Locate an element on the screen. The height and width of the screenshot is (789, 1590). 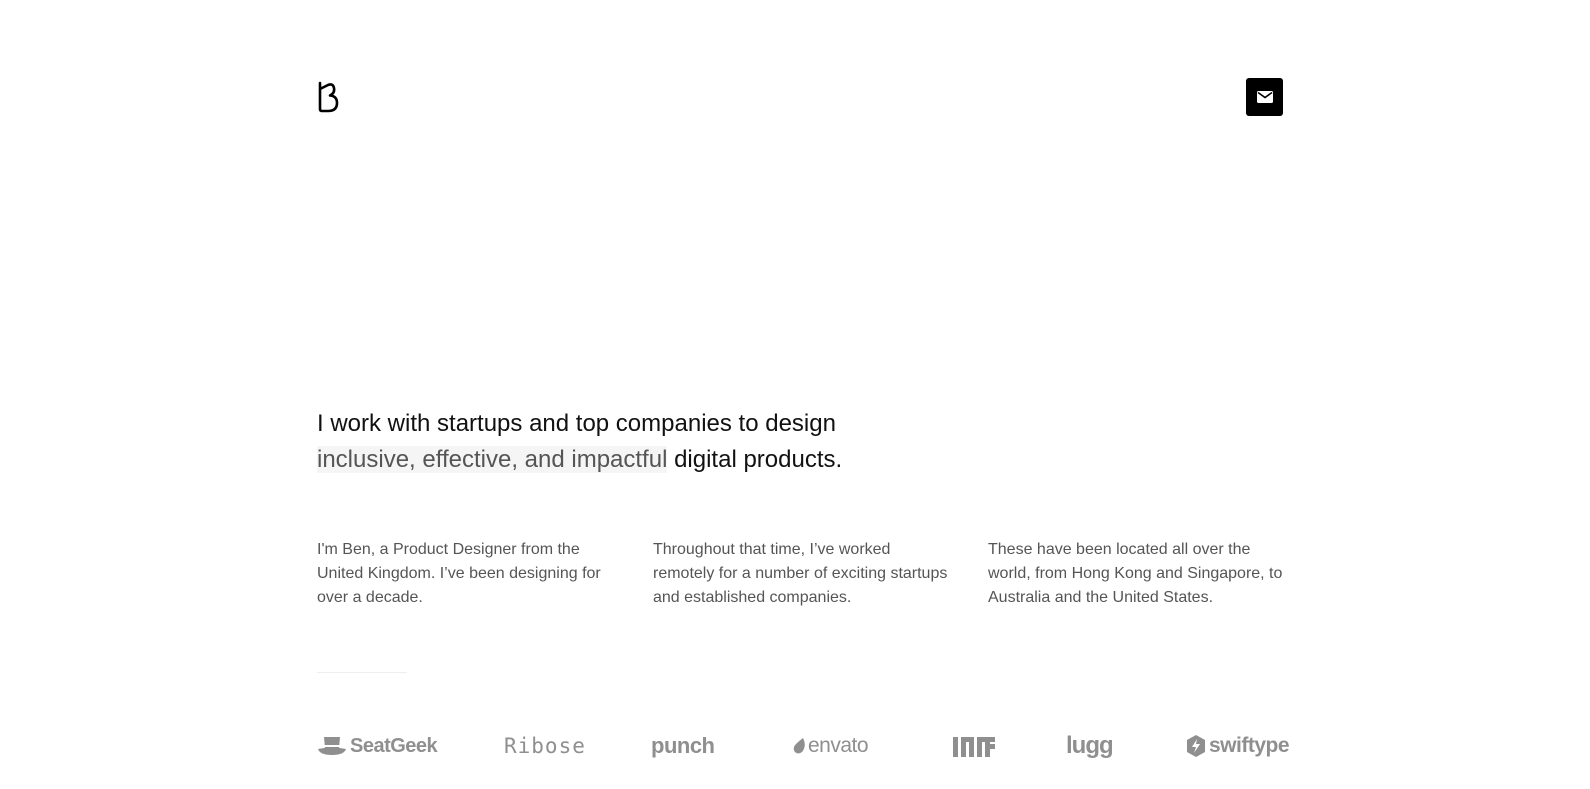
client-name: swiftype is located at coordinates (1249, 745).